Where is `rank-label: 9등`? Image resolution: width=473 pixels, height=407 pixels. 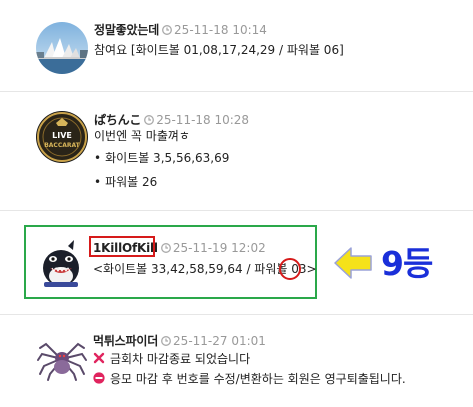 rank-label: 9등 is located at coordinates (407, 263).